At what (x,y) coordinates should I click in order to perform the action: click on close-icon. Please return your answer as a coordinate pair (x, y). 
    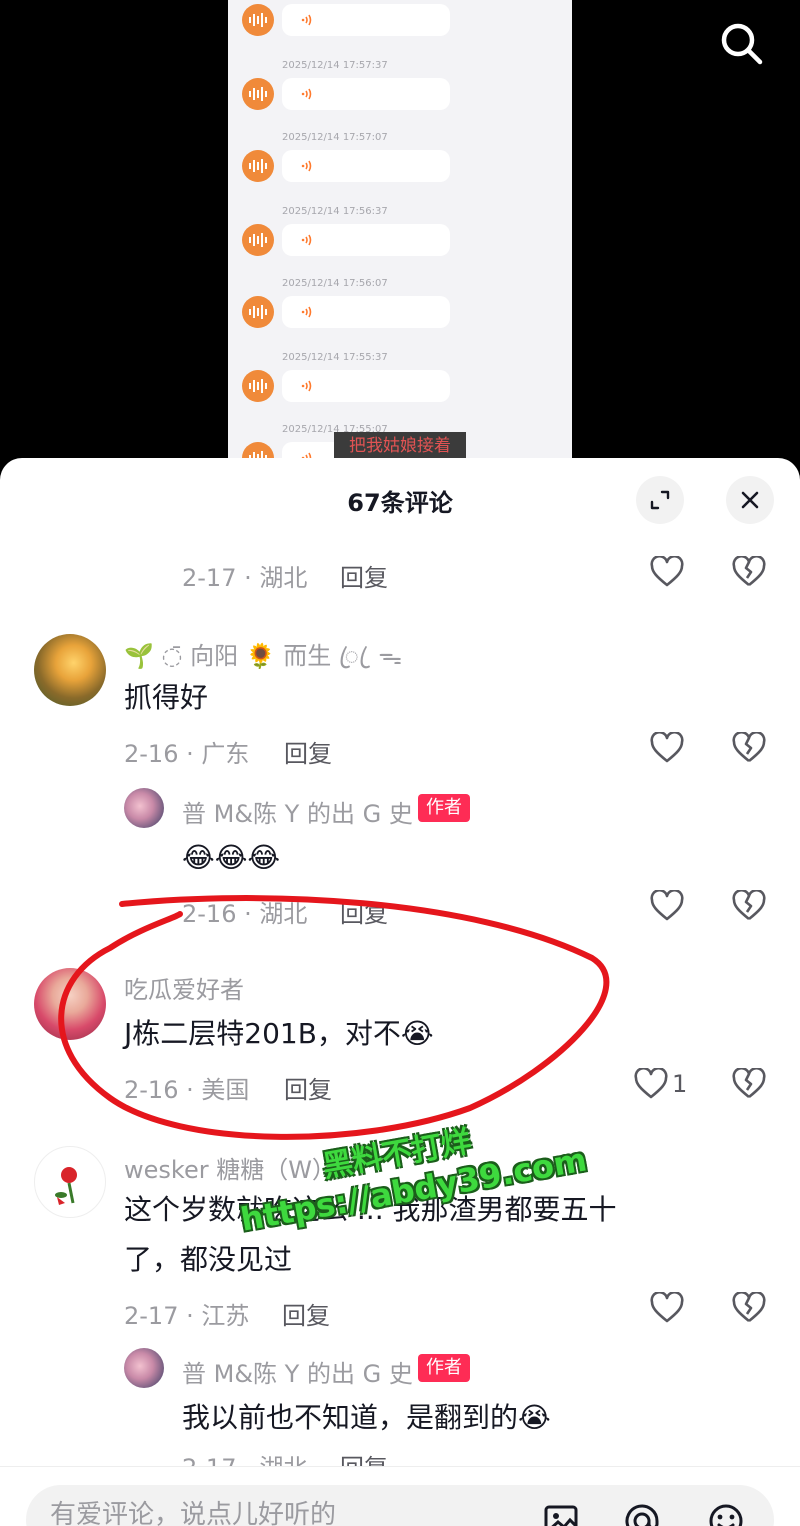
    Looking at the image, I should click on (750, 500).